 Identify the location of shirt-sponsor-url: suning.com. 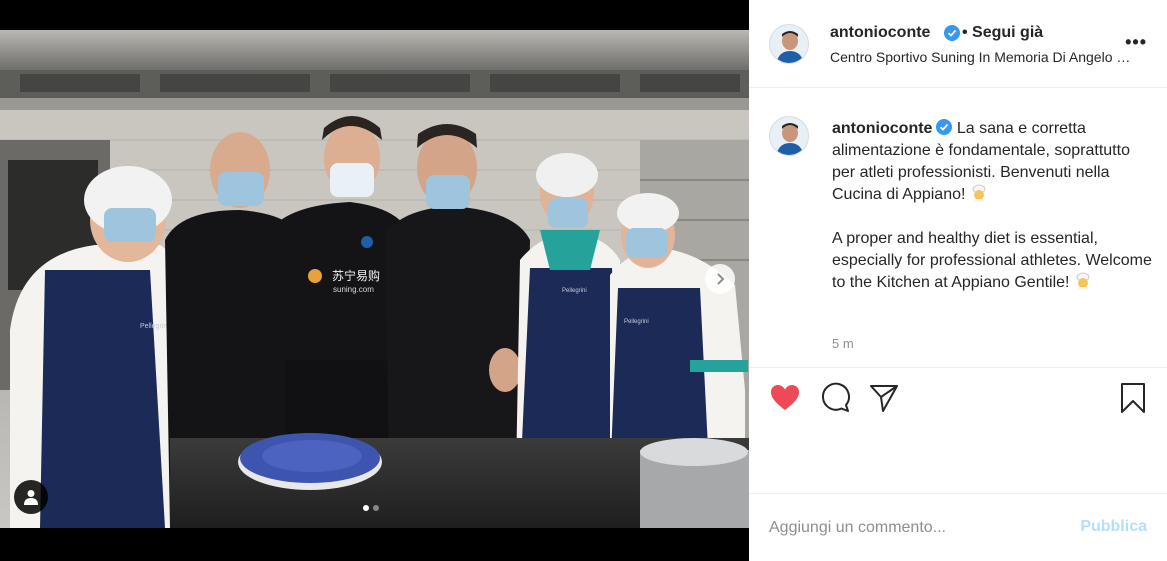
(353, 289).